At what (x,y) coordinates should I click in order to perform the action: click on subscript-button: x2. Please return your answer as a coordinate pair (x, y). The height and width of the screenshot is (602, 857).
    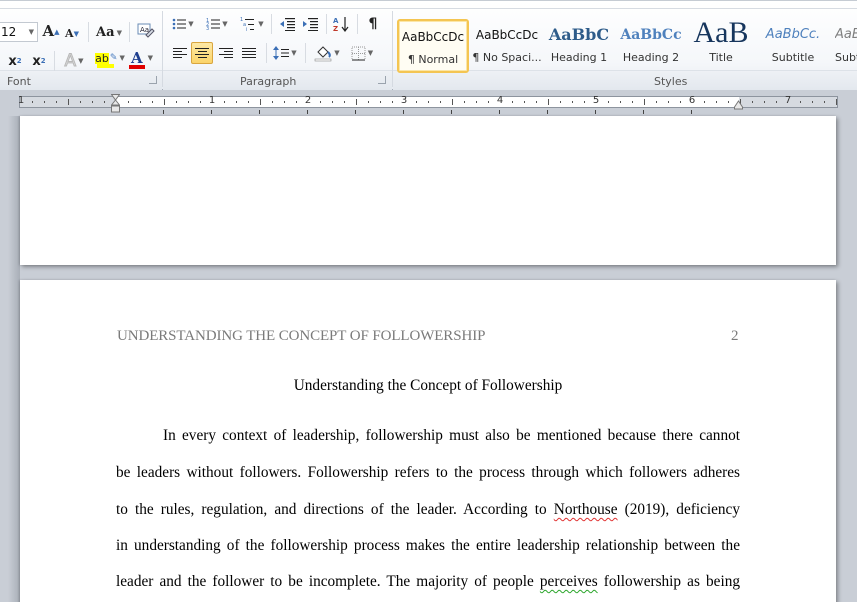
    Looking at the image, I should click on (15, 61).